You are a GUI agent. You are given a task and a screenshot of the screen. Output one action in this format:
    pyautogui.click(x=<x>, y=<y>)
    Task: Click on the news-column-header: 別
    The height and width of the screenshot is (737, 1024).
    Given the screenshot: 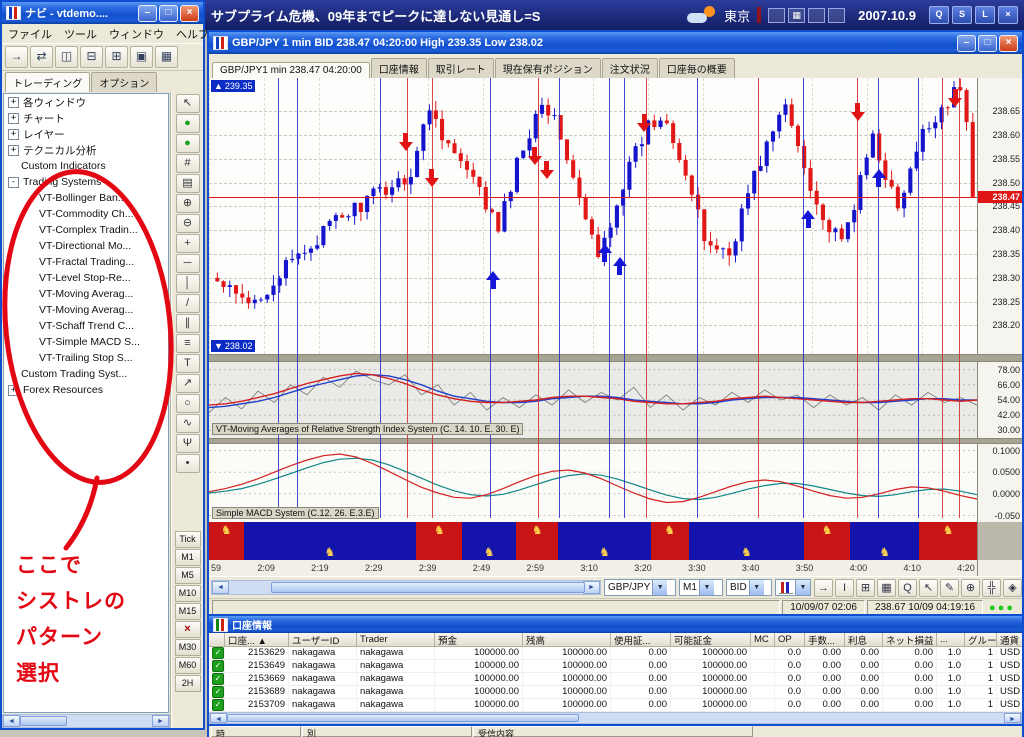 What is the action you would take?
    pyautogui.click(x=387, y=731)
    